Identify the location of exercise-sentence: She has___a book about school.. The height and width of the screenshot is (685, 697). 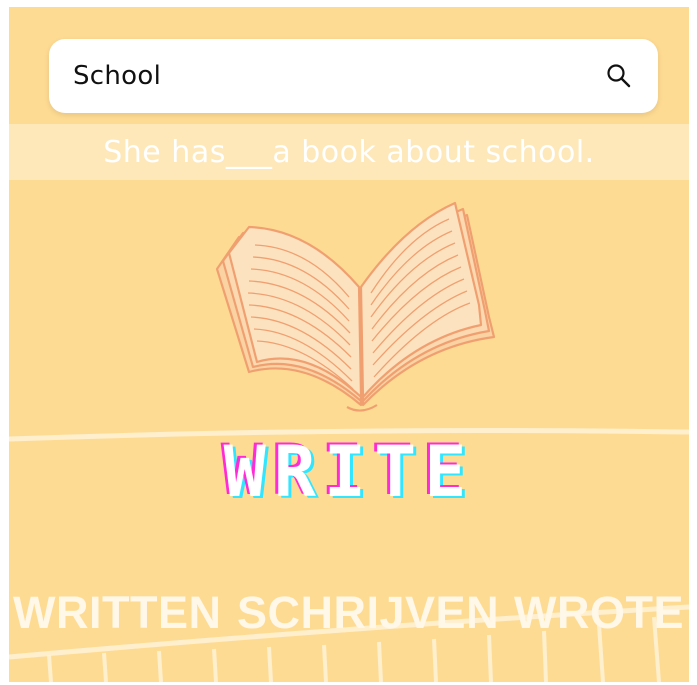
(349, 152).